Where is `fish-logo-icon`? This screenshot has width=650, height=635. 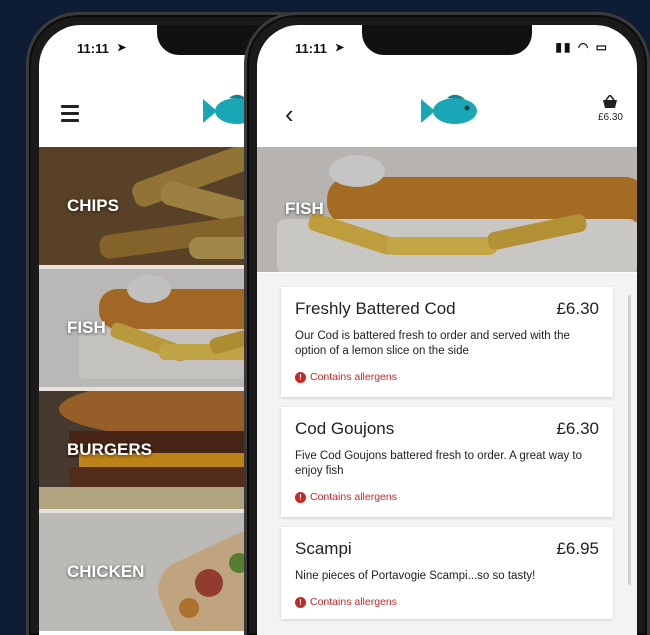 fish-logo-icon is located at coordinates (449, 109).